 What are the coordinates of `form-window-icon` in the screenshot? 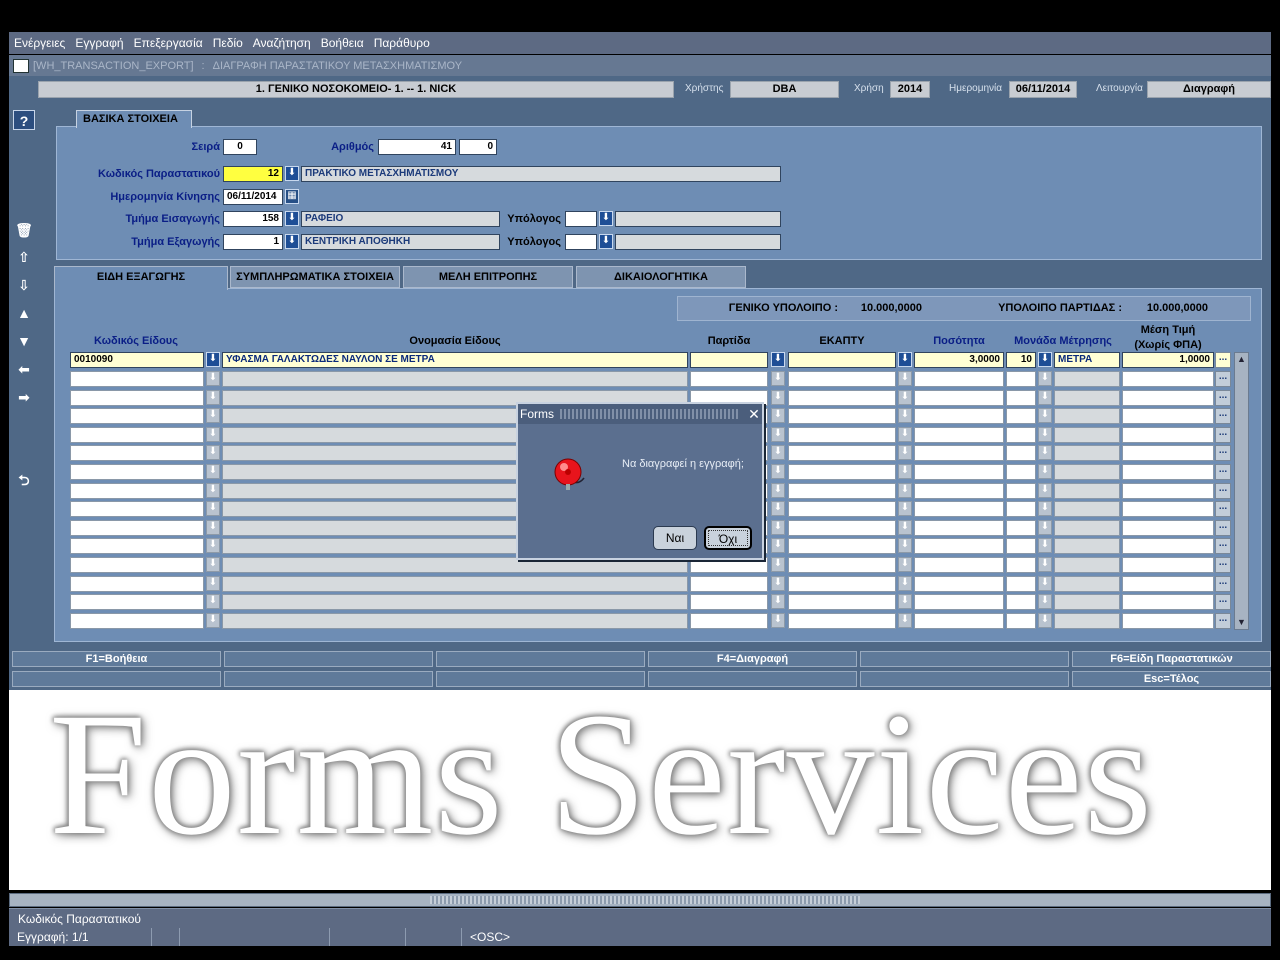 It's located at (21, 65).